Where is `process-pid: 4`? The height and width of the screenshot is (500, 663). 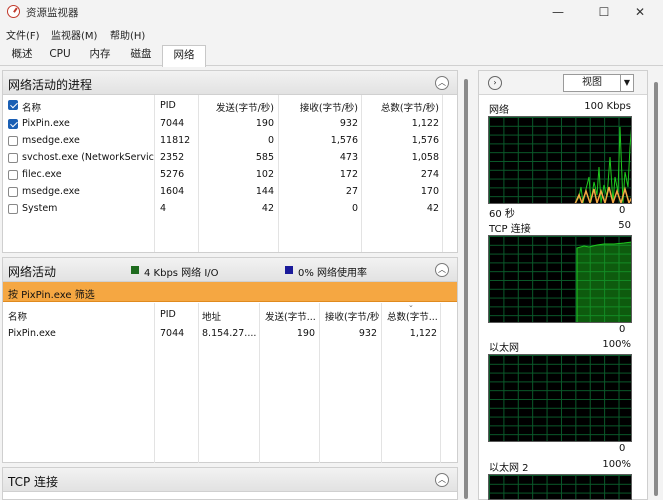 process-pid: 4 is located at coordinates (163, 208).